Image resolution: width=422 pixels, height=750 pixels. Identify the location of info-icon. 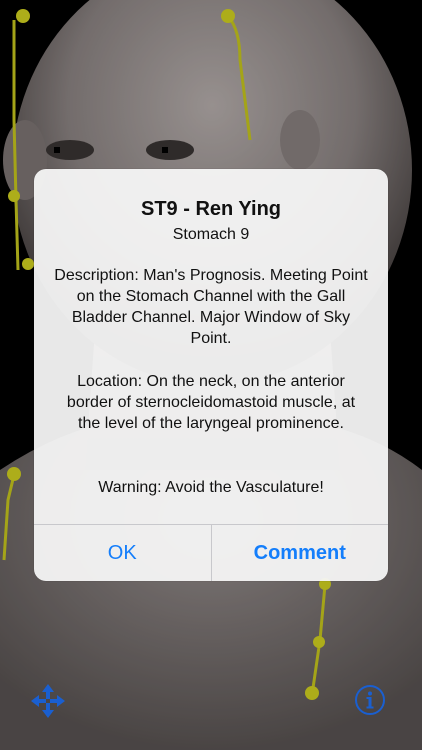
(370, 700).